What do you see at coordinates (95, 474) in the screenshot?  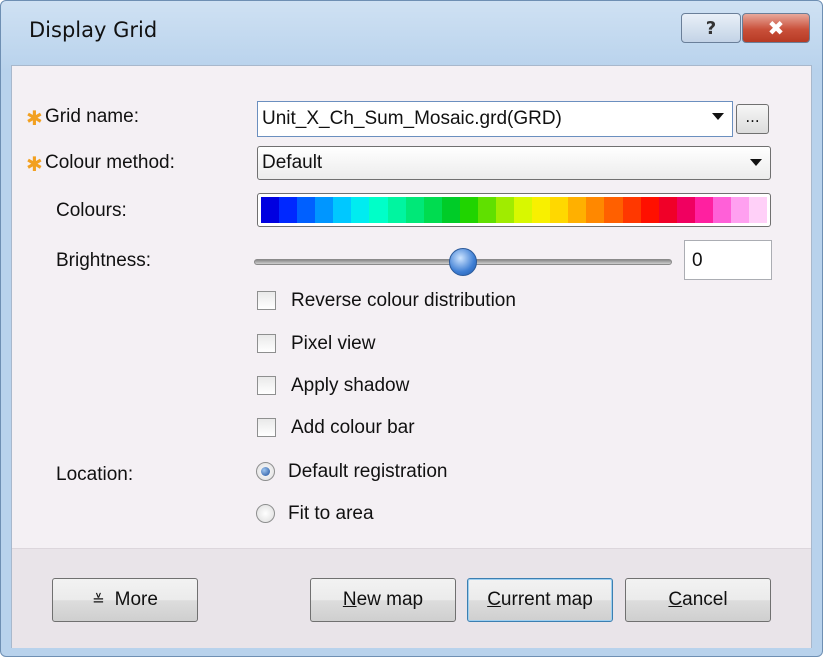 I see `location-label: Location:` at bounding box center [95, 474].